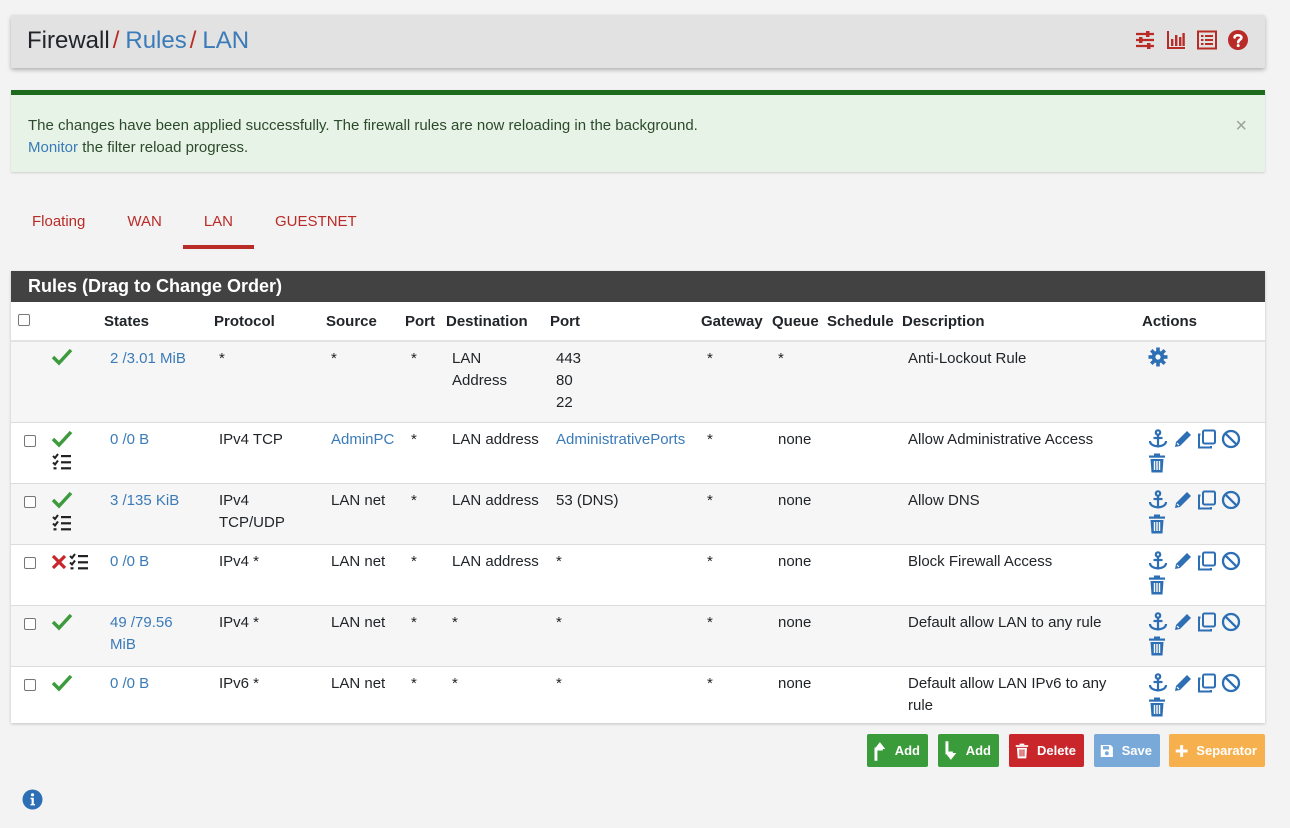 The width and height of the screenshot is (1290, 828). What do you see at coordinates (1158, 357) in the screenshot?
I see `gear-icon` at bounding box center [1158, 357].